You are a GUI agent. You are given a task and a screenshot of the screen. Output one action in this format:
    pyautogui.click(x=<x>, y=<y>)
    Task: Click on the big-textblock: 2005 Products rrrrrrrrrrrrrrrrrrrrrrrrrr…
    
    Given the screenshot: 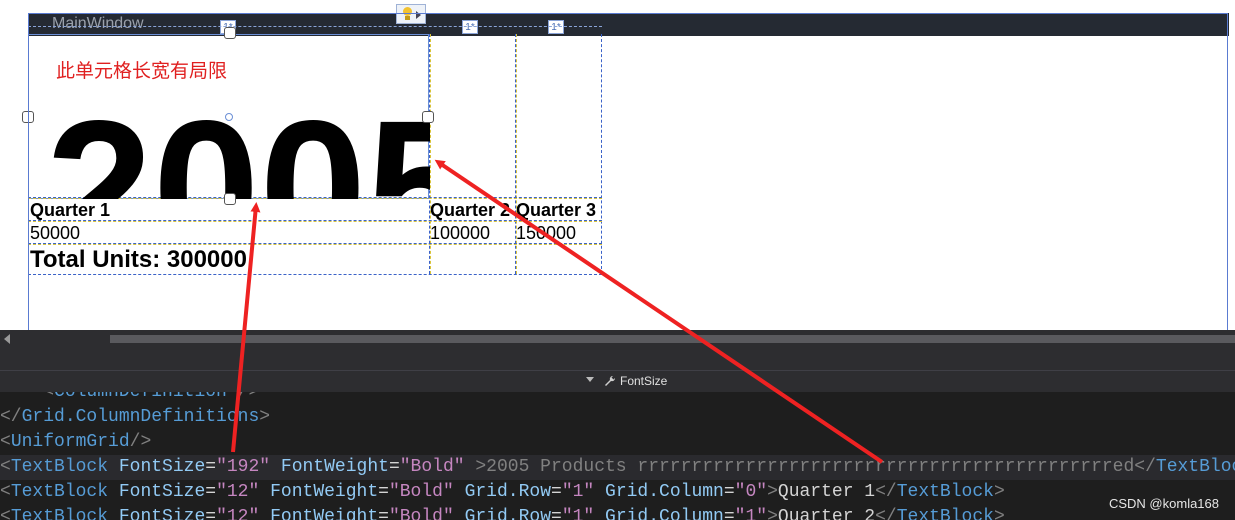 What is the action you would take?
    pyautogui.click(x=238, y=146)
    